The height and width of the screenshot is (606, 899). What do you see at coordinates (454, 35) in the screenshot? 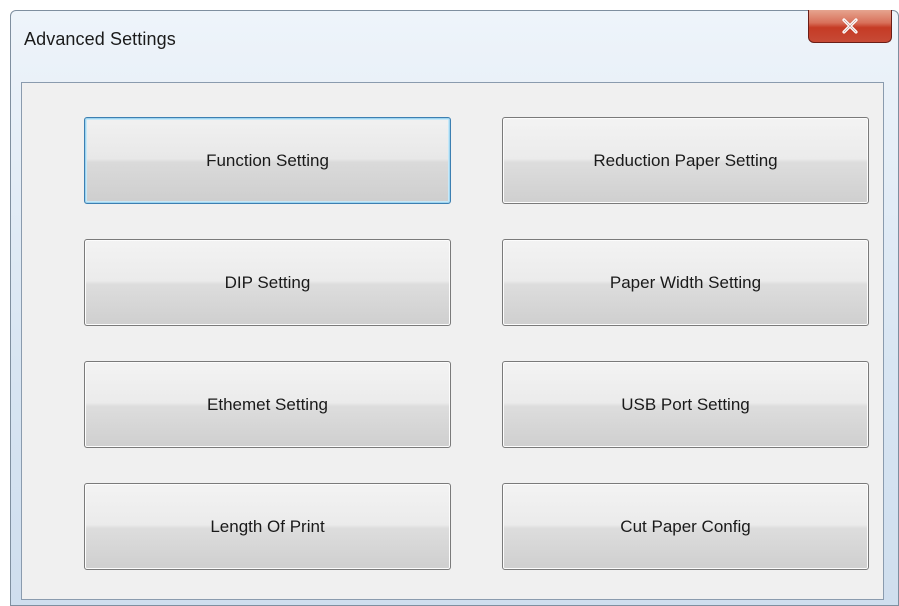
I see `title-bar: Advanced Settings` at bounding box center [454, 35].